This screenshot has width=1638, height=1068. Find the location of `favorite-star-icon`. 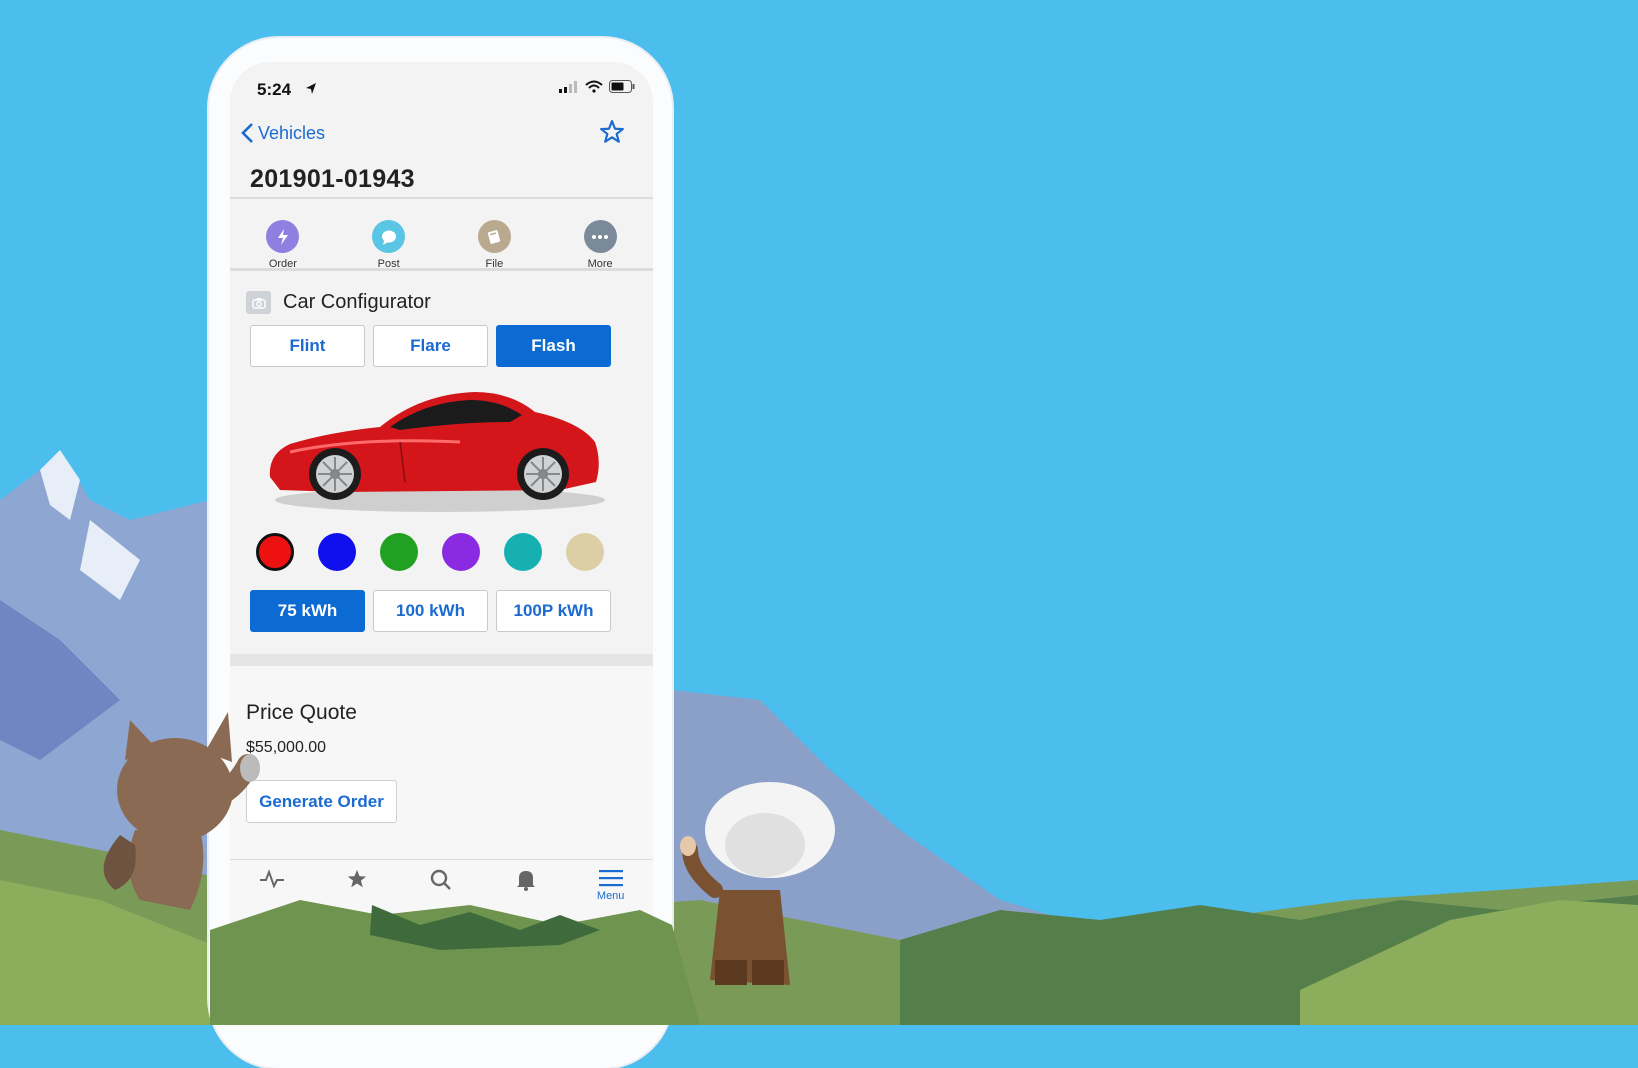

favorite-star-icon is located at coordinates (612, 132).